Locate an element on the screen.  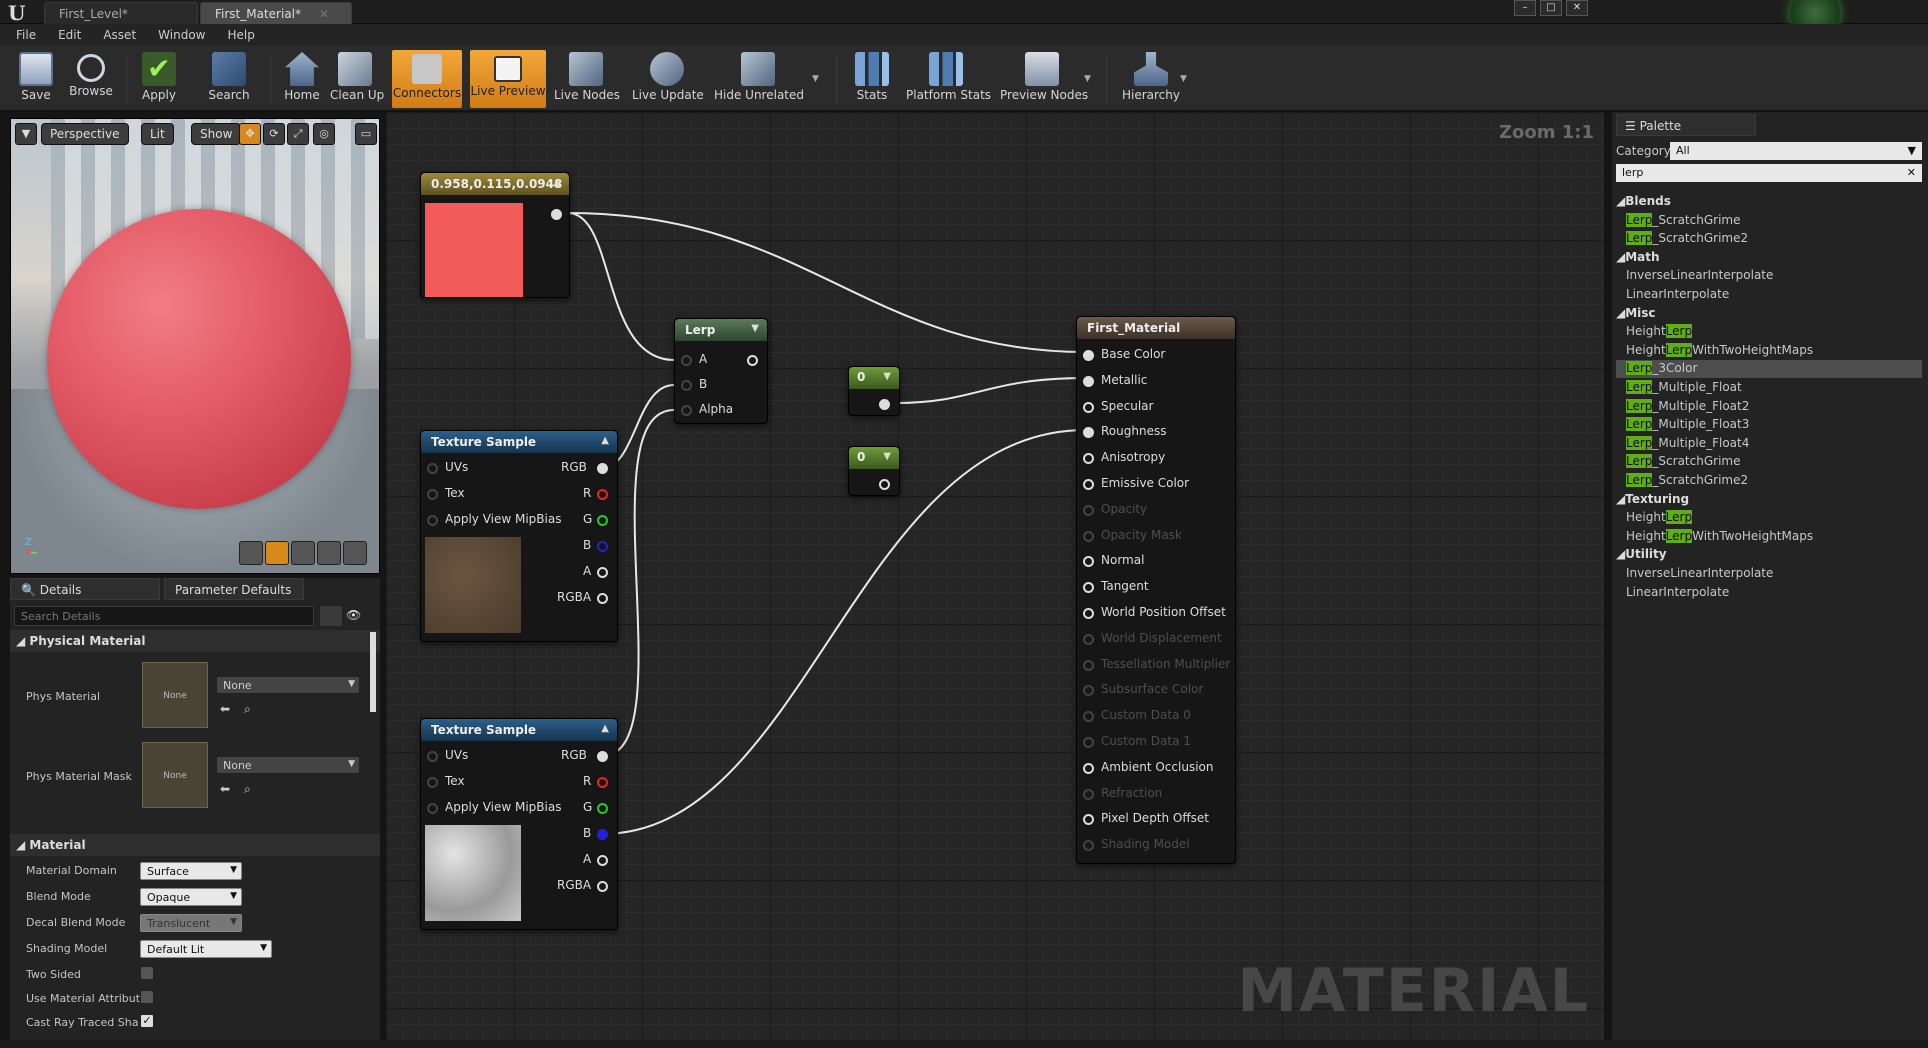
input-pin-mipbias is located at coordinates (432, 520).